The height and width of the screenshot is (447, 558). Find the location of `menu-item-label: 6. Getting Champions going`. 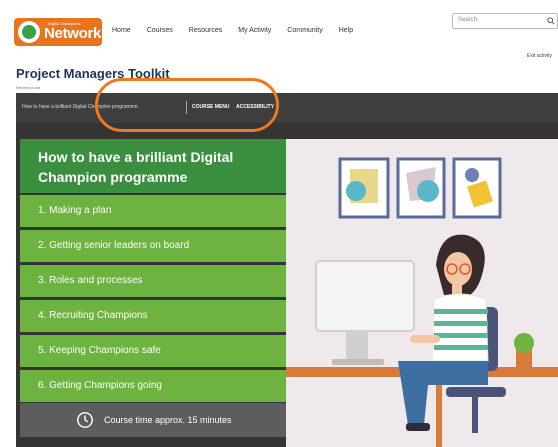

menu-item-label: 6. Getting Champions going is located at coordinates (100, 385).